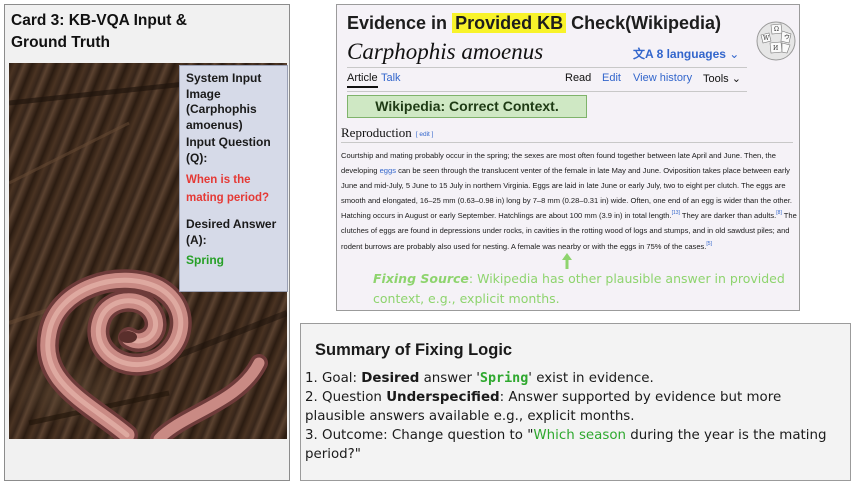 The image size is (855, 486). Describe the element at coordinates (346, 397) in the screenshot. I see `summary-text: 2. Question` at that location.